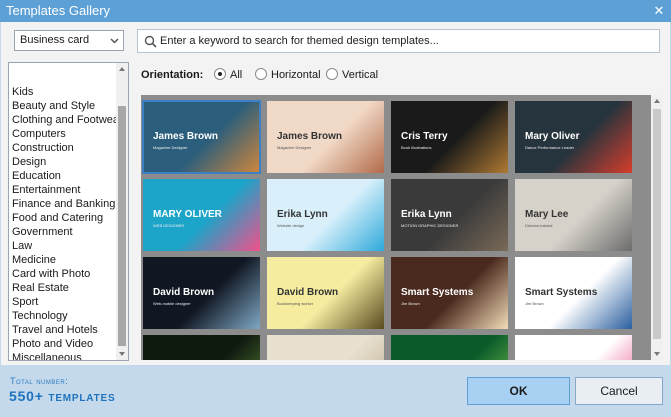 This screenshot has width=671, height=417. I want to click on category-item: Clothing and Footwear, so click(66, 120).